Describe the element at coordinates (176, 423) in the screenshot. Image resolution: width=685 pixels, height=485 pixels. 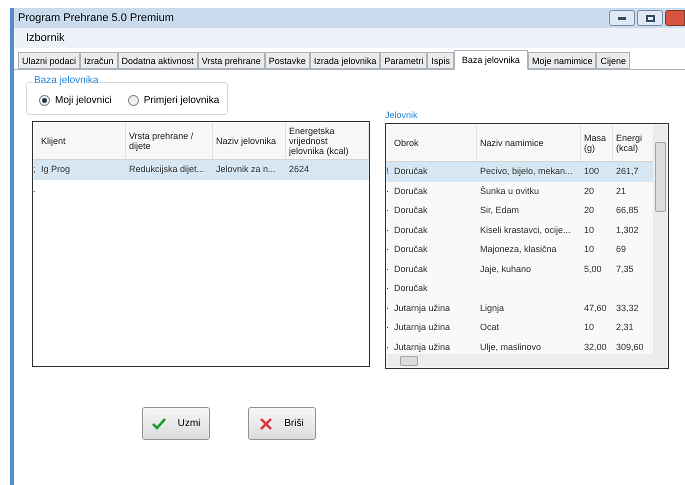
I see `action-button: Uzmi` at that location.